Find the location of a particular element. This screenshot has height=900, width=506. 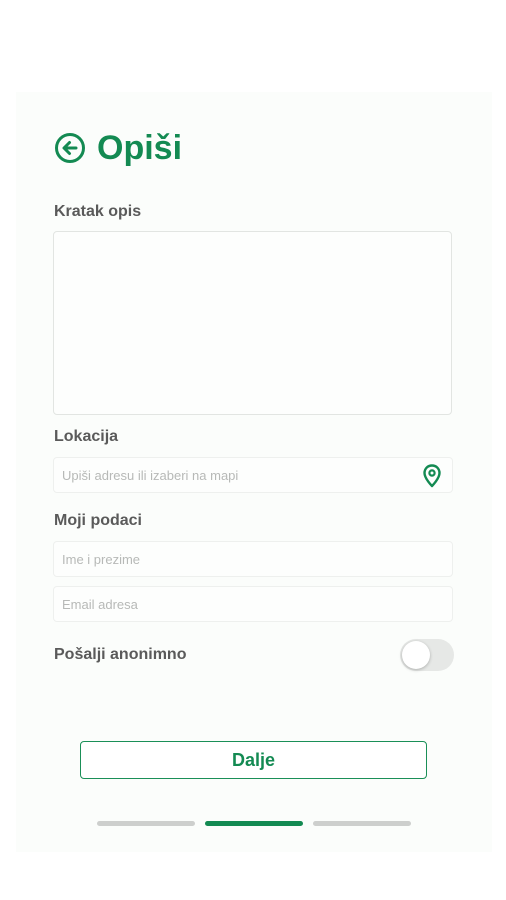

location-field is located at coordinates (253, 475).